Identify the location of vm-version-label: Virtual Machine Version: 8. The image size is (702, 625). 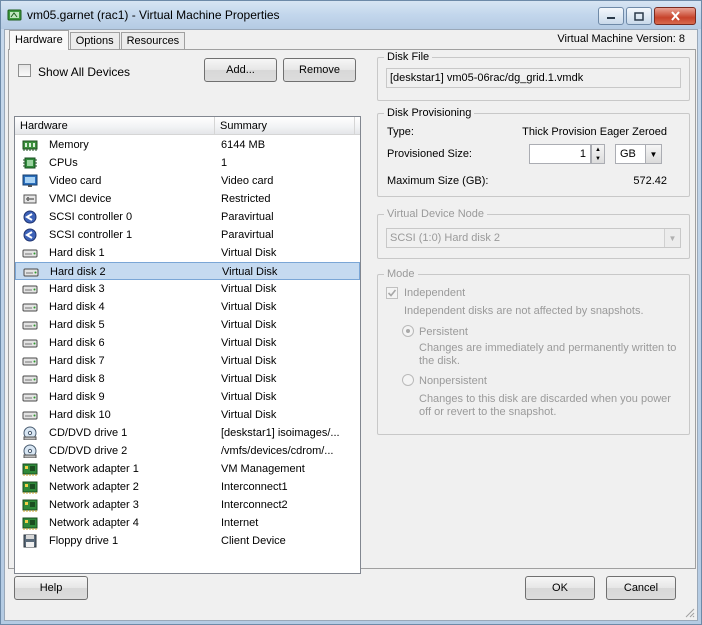
(621, 39).